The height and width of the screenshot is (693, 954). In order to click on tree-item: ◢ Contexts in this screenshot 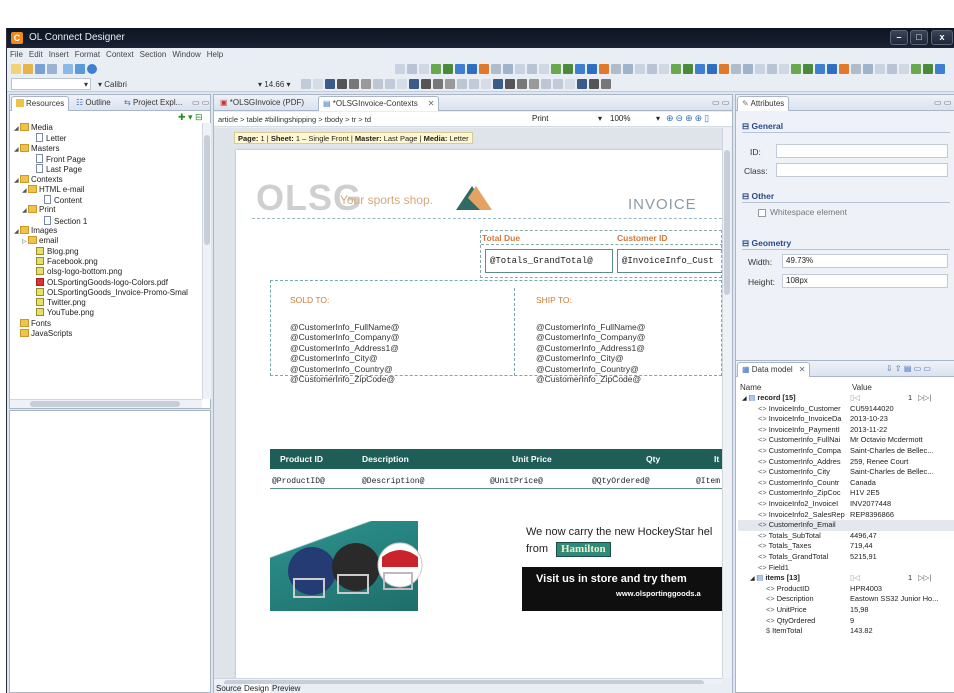, I will do `click(38, 179)`.